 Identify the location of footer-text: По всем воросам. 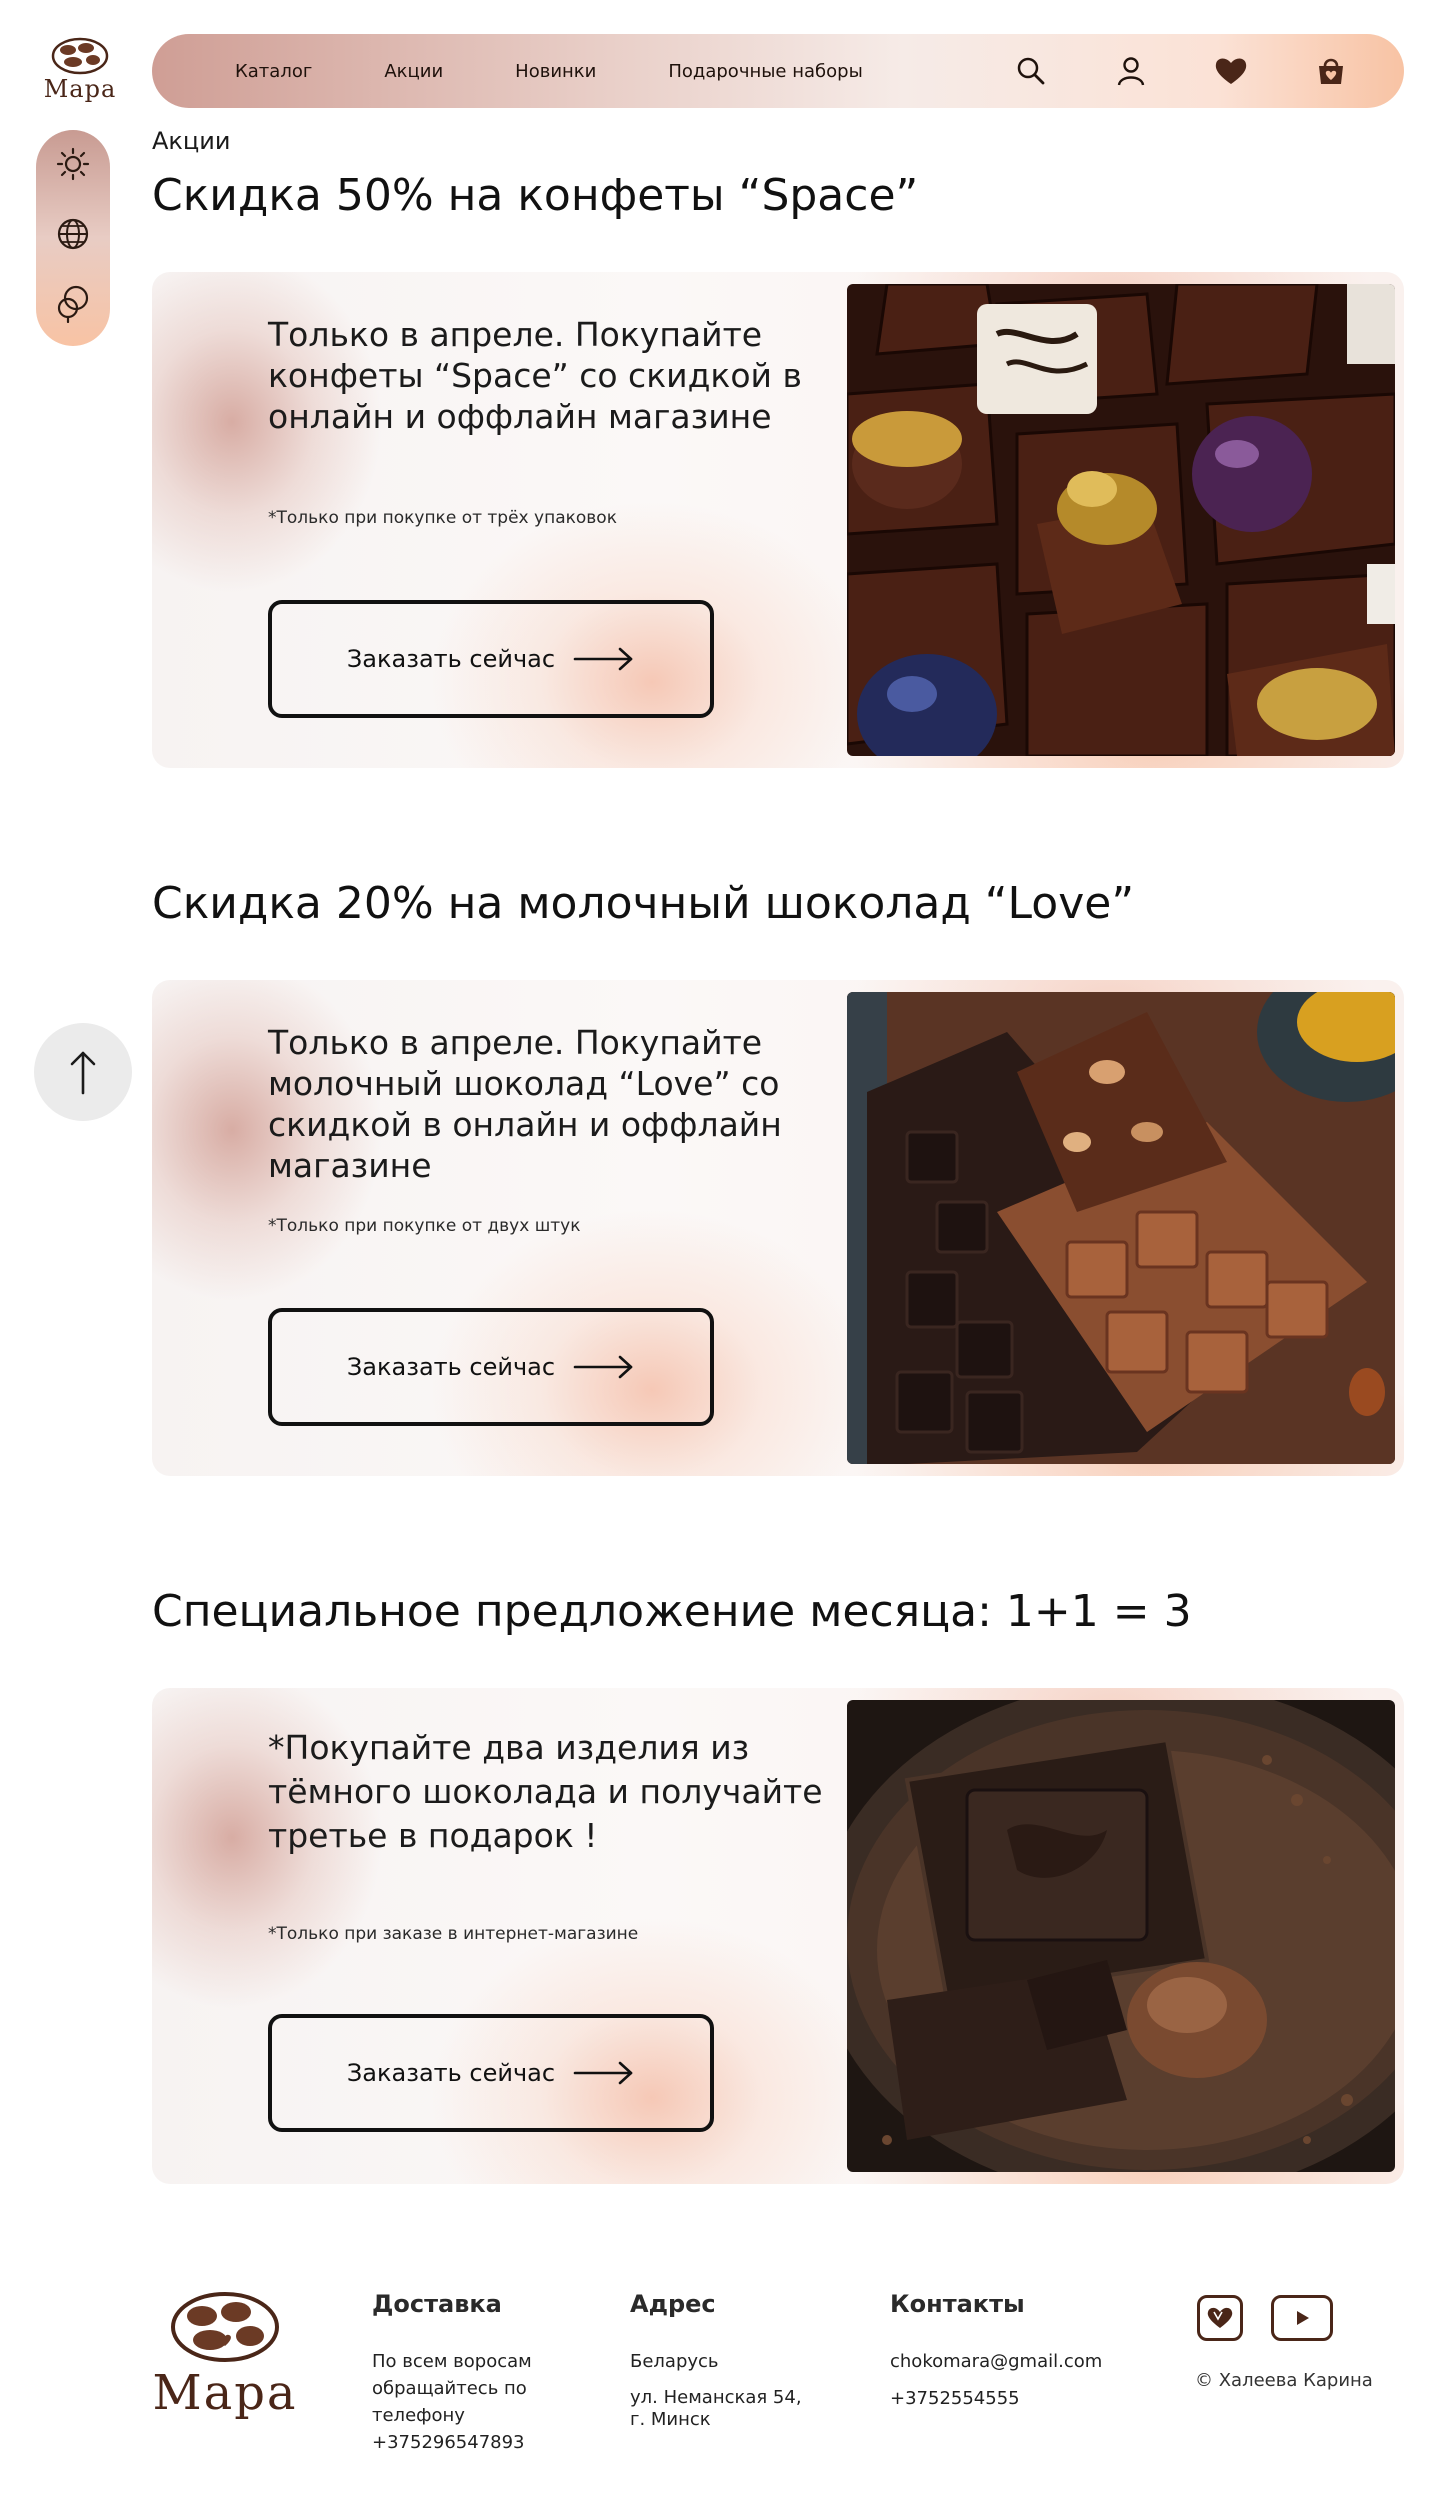
(452, 2361).